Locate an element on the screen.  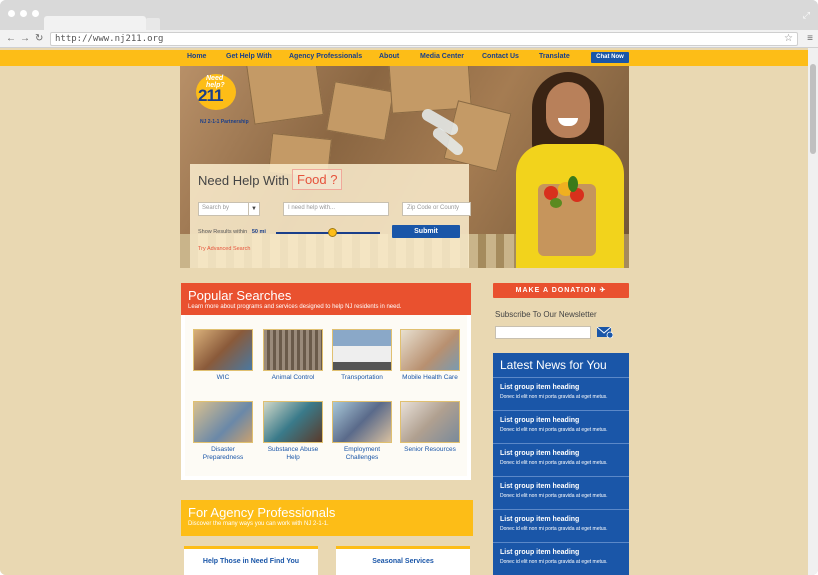
tile-disaster-preparedness: Disaster Preparedness is located at coordinates (223, 431).